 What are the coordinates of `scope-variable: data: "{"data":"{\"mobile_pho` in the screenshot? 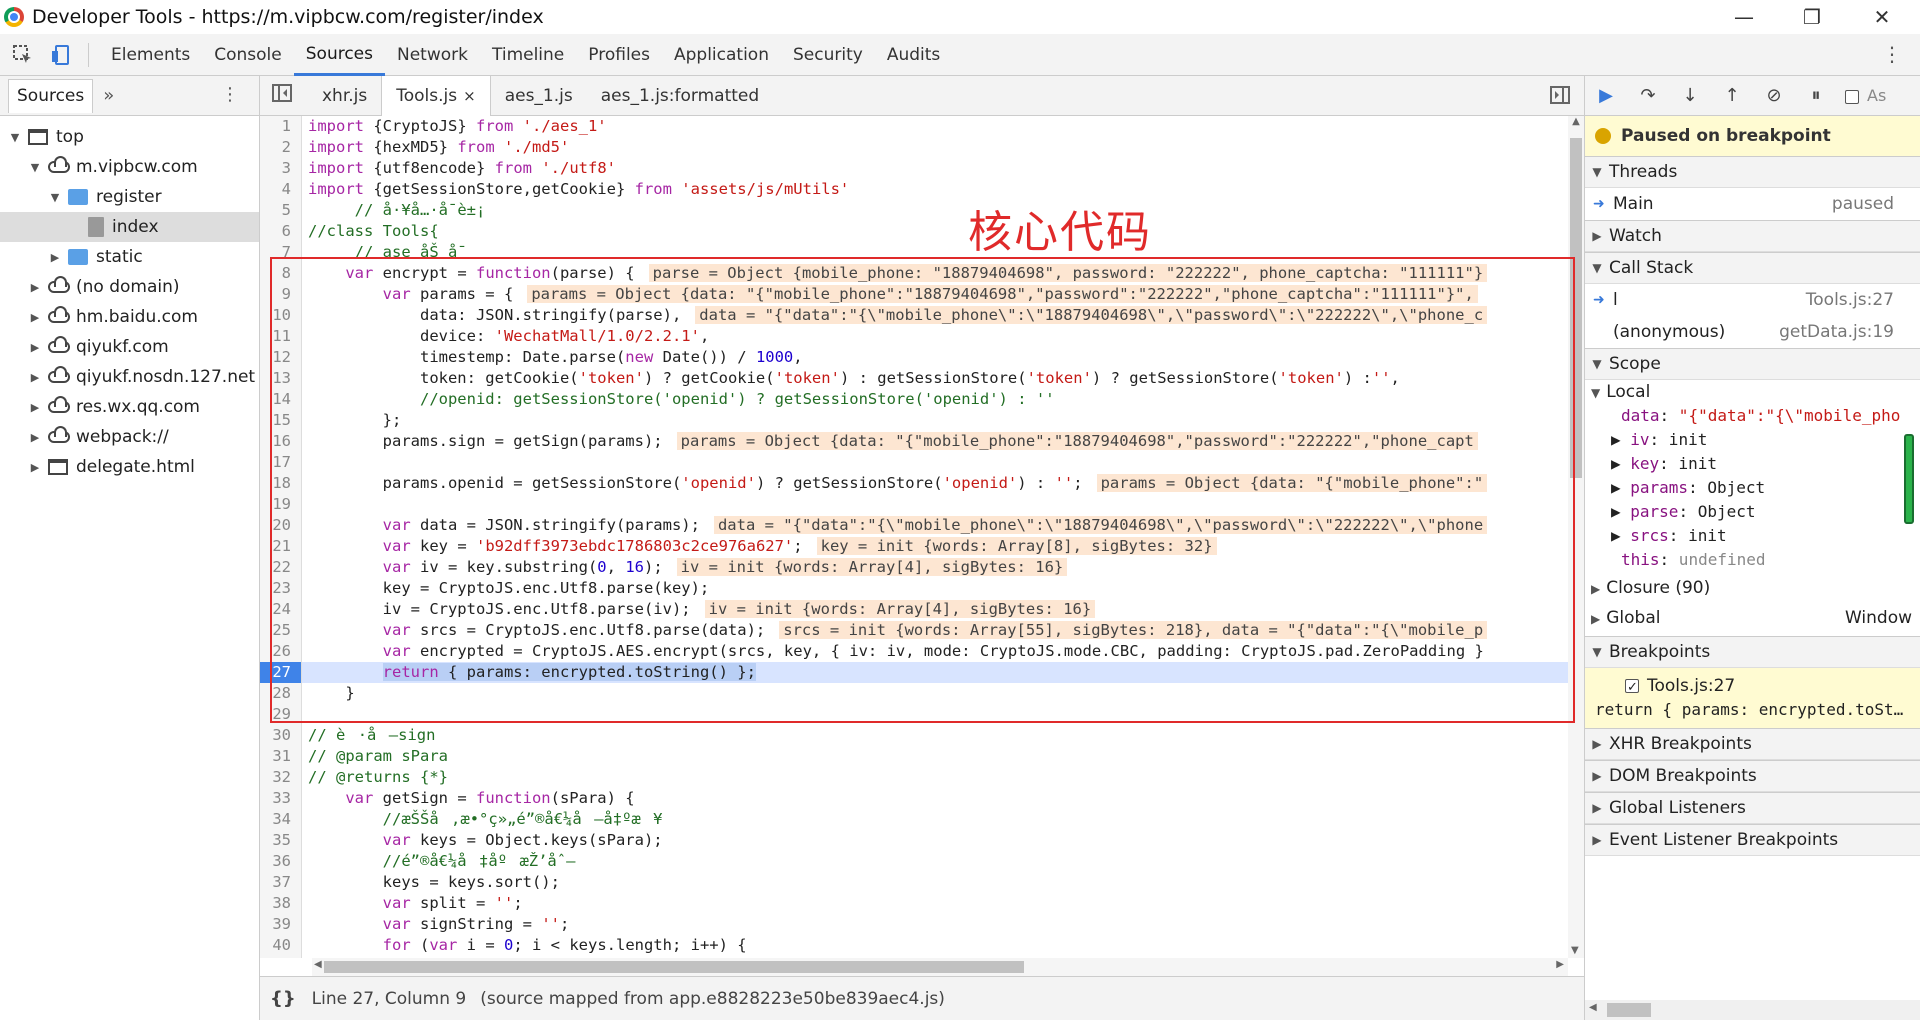 It's located at (1752, 416).